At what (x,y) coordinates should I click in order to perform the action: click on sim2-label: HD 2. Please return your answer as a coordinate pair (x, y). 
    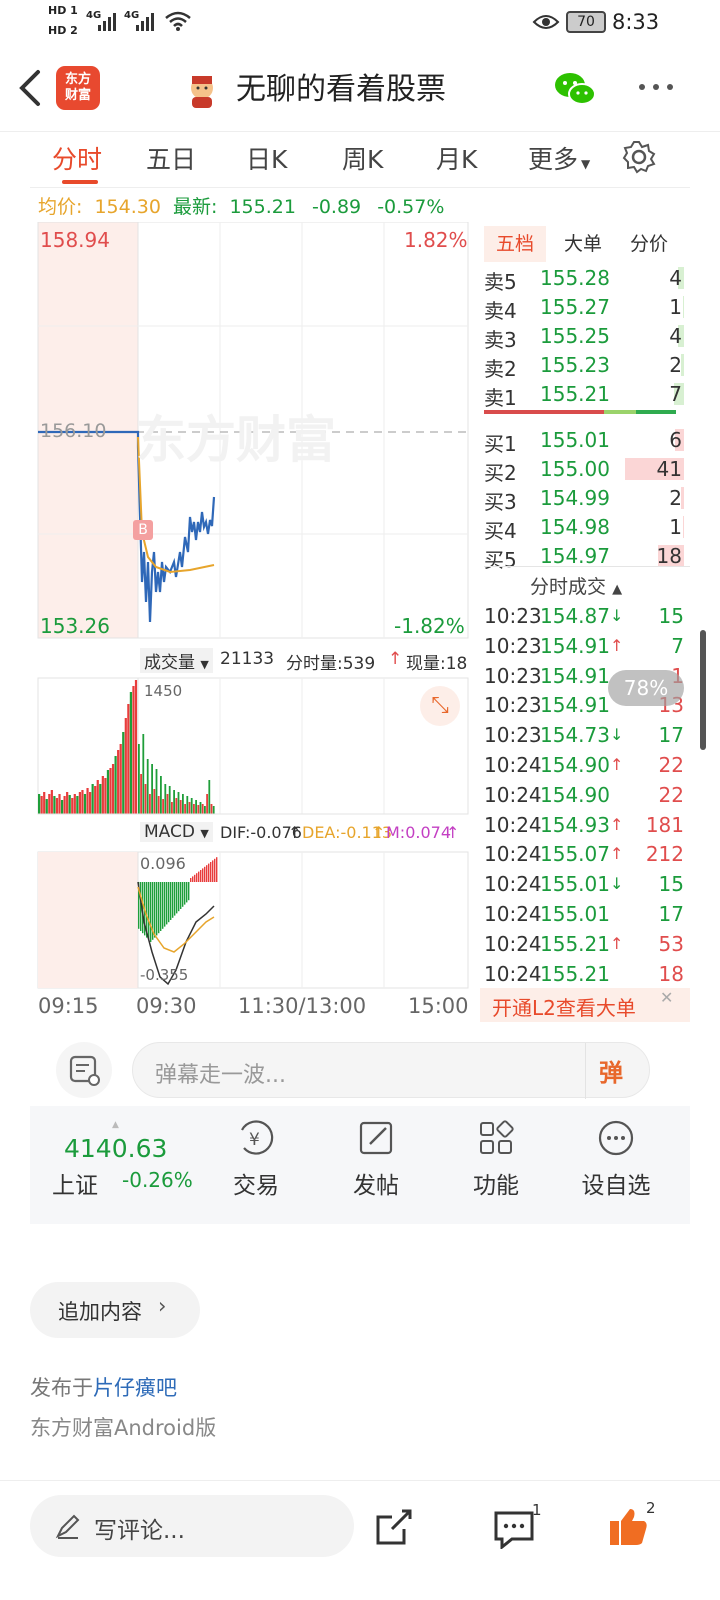
    Looking at the image, I should click on (63, 30).